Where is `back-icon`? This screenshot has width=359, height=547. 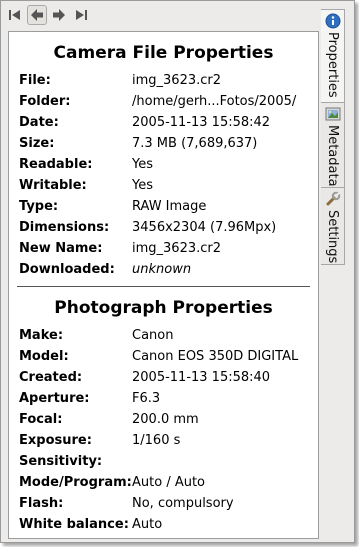 back-icon is located at coordinates (37, 15).